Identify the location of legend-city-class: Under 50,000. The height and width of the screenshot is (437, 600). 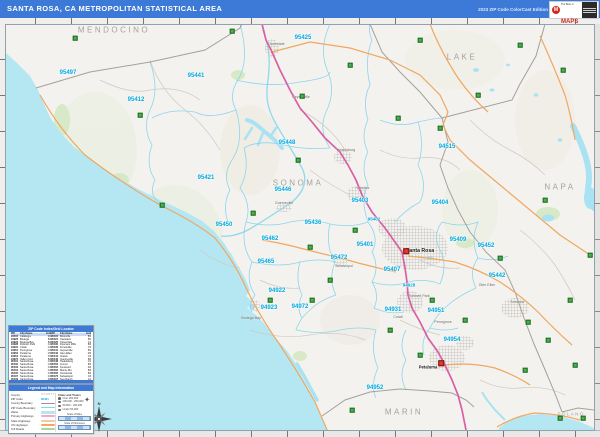
(74, 410).